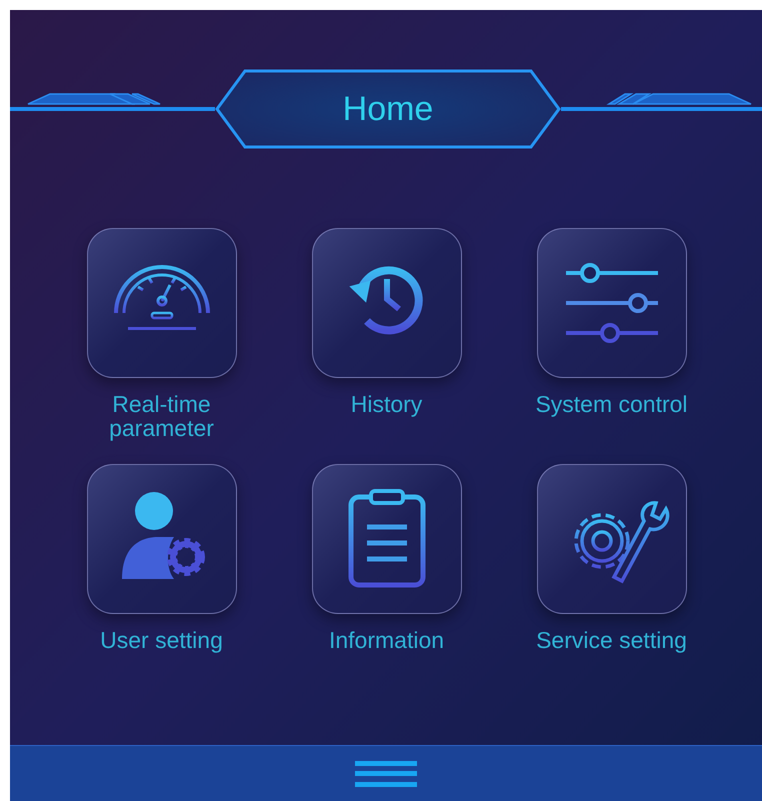 This screenshot has height=801, width=762. What do you see at coordinates (387, 405) in the screenshot?
I see `tile-label: History` at bounding box center [387, 405].